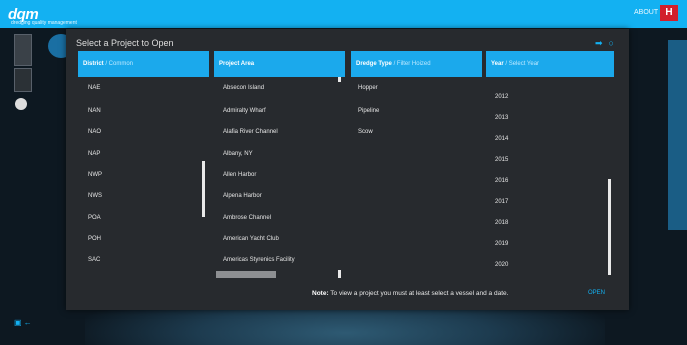 The image size is (687, 345). What do you see at coordinates (203, 189) in the screenshot?
I see `district-scrollbar` at bounding box center [203, 189].